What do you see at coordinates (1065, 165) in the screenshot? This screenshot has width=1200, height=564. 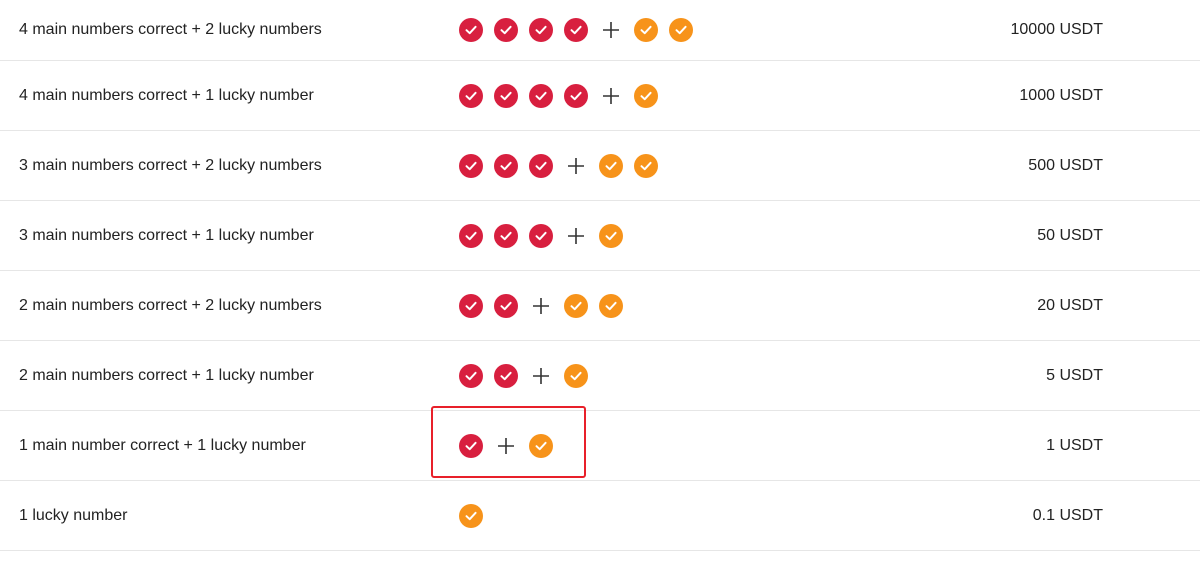 I see `prize-amount: 500 USDT` at bounding box center [1065, 165].